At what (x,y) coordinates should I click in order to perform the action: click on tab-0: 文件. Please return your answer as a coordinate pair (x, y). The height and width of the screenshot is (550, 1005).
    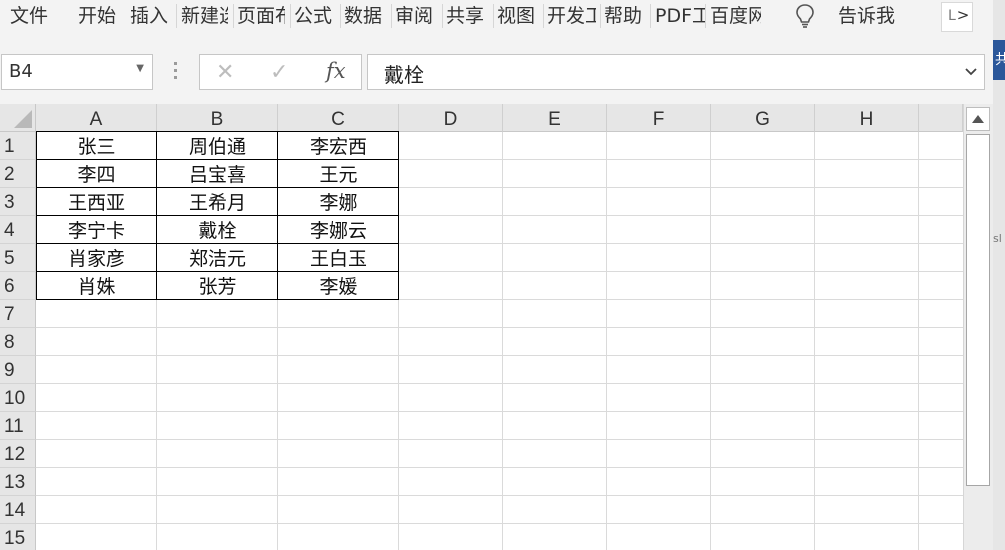
    Looking at the image, I should click on (34, 16).